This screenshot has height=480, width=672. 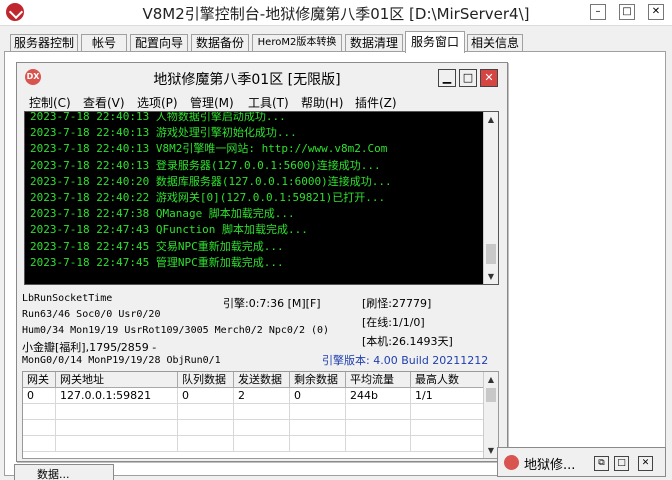 I want to click on refresh-count: [刷怪:27779], so click(x=397, y=303).